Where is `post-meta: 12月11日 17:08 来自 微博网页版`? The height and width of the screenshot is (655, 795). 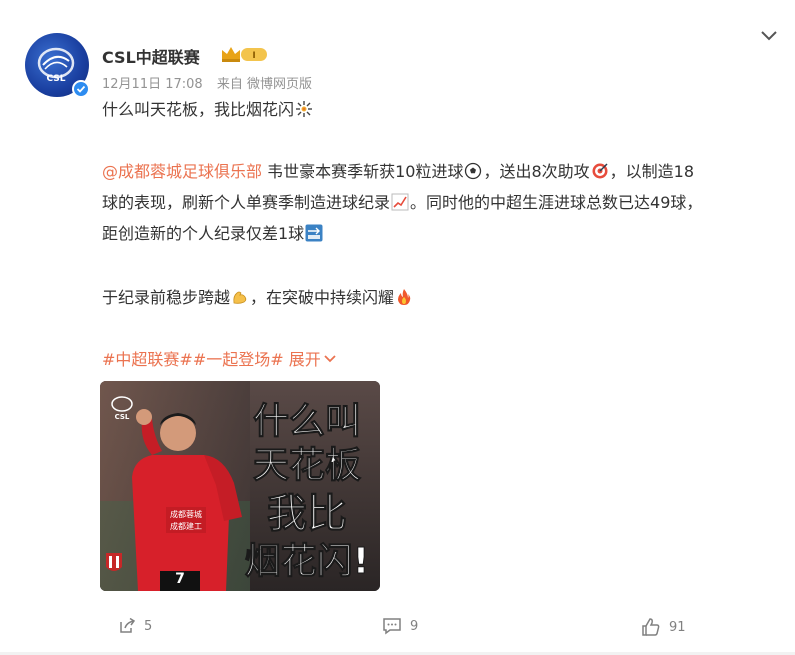
post-meta: 12月11日 17:08 来自 微博网页版 is located at coordinates (212, 82).